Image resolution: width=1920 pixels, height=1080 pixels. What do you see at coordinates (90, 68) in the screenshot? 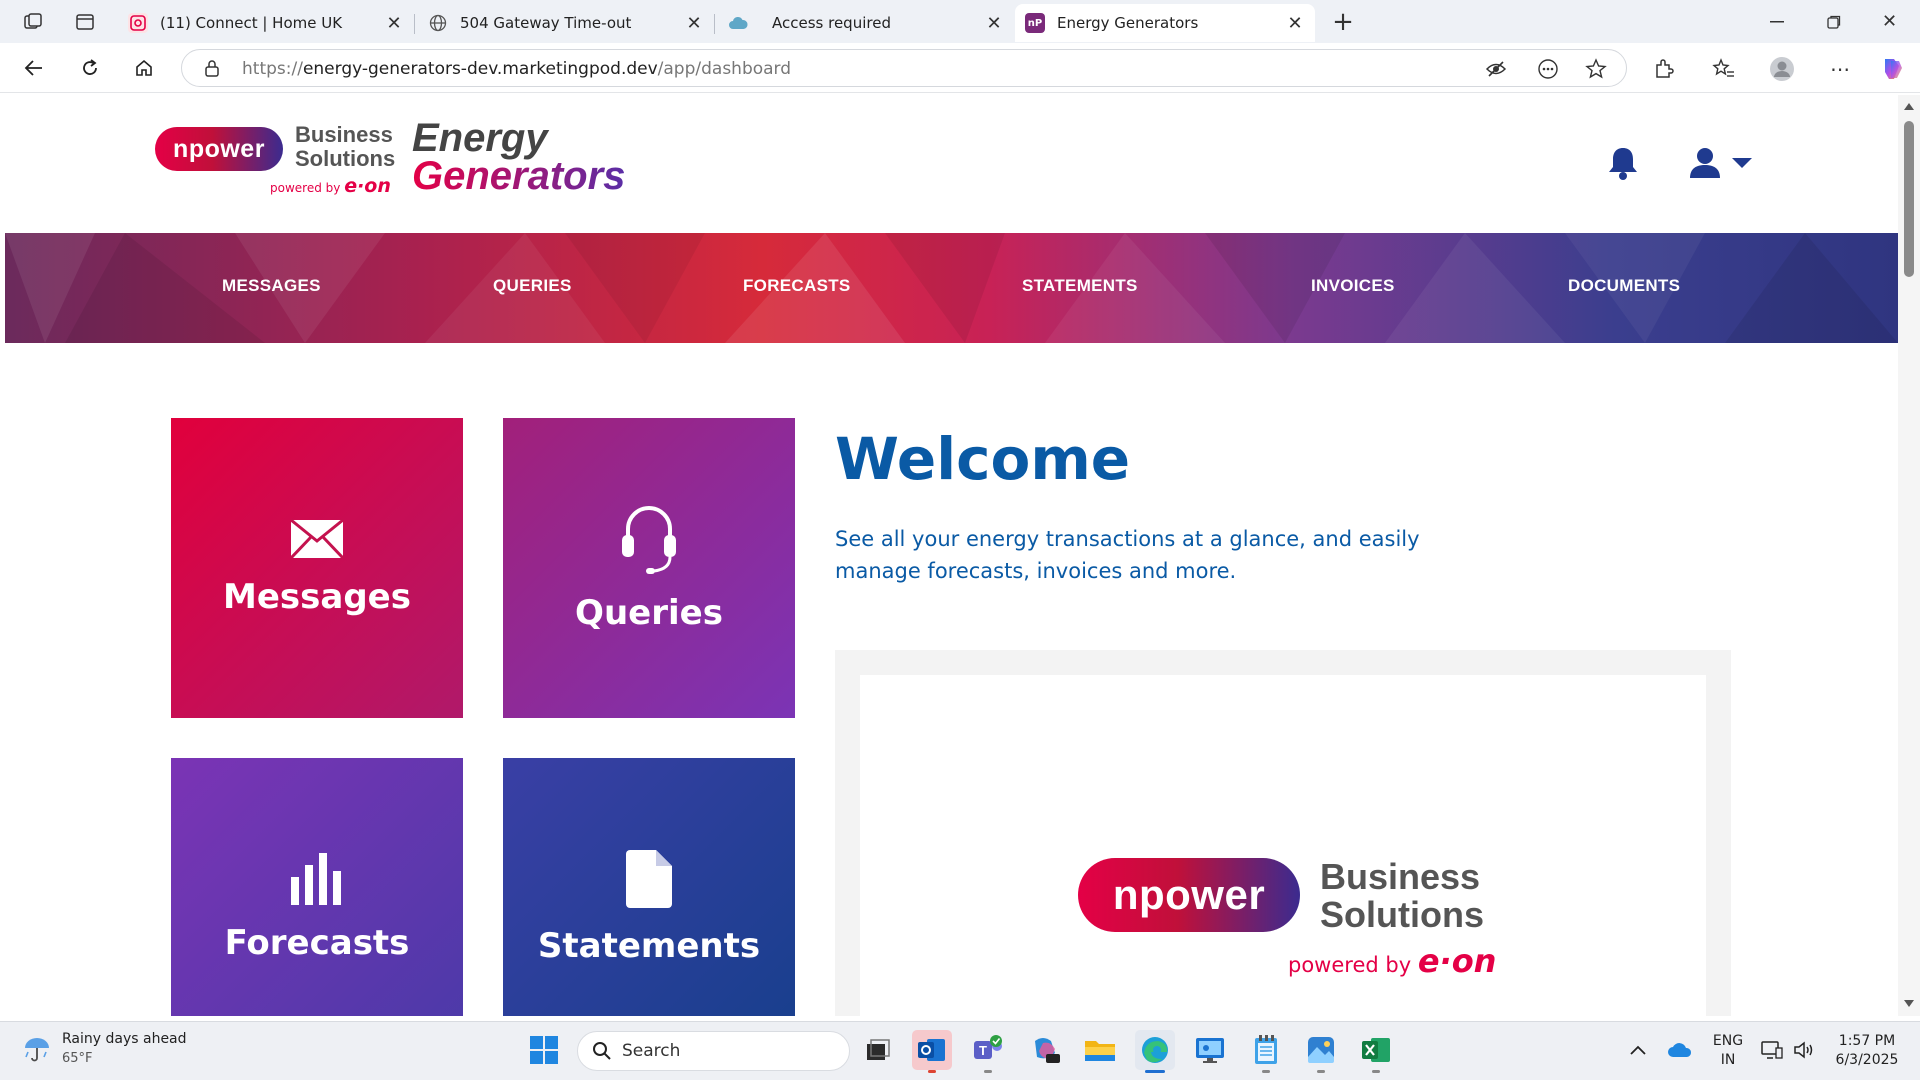
I see `refresh-icon` at bounding box center [90, 68].